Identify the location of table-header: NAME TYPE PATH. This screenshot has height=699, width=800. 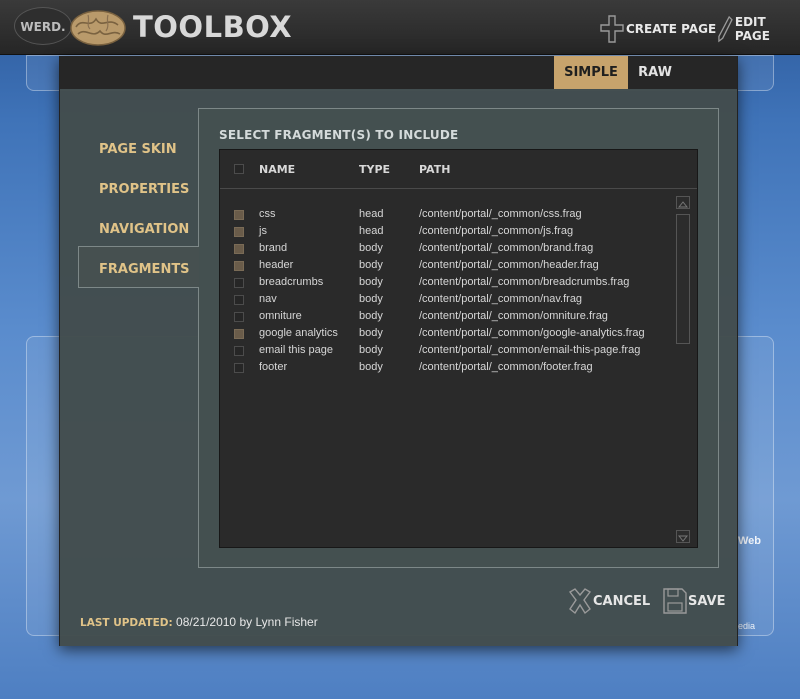
(458, 169).